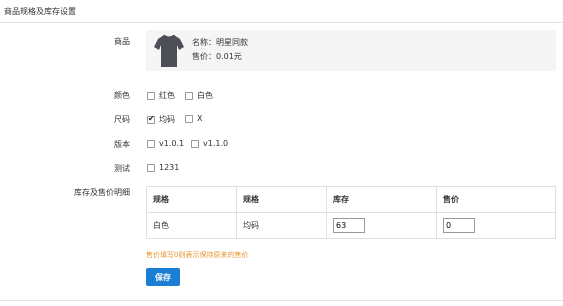 The image size is (563, 306). Describe the element at coordinates (169, 50) in the screenshot. I see `tshirt-image` at that location.